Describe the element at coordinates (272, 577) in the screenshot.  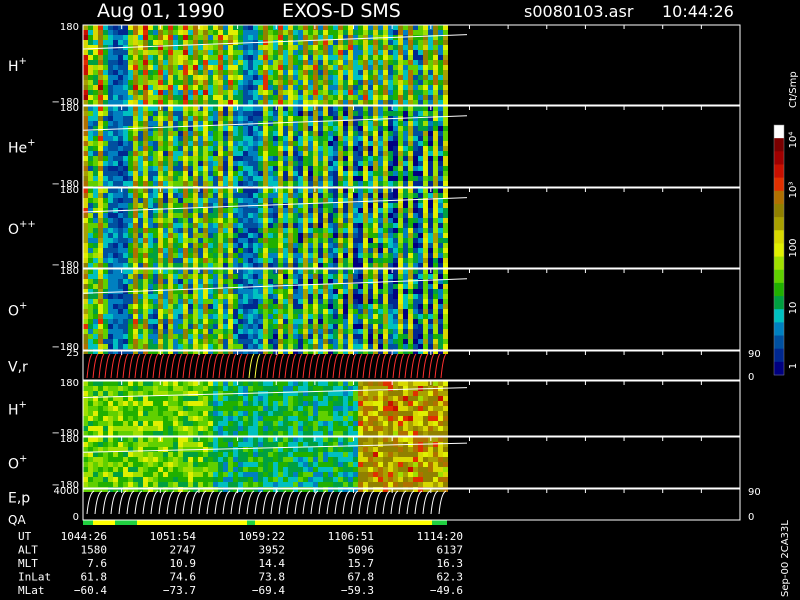
I see `ephem-value: 73.8` at that location.